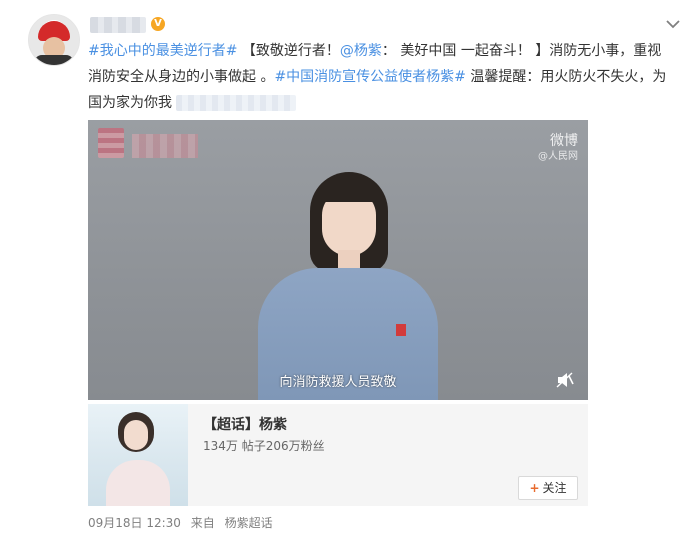  I want to click on follow-button: + 关注, so click(548, 488).